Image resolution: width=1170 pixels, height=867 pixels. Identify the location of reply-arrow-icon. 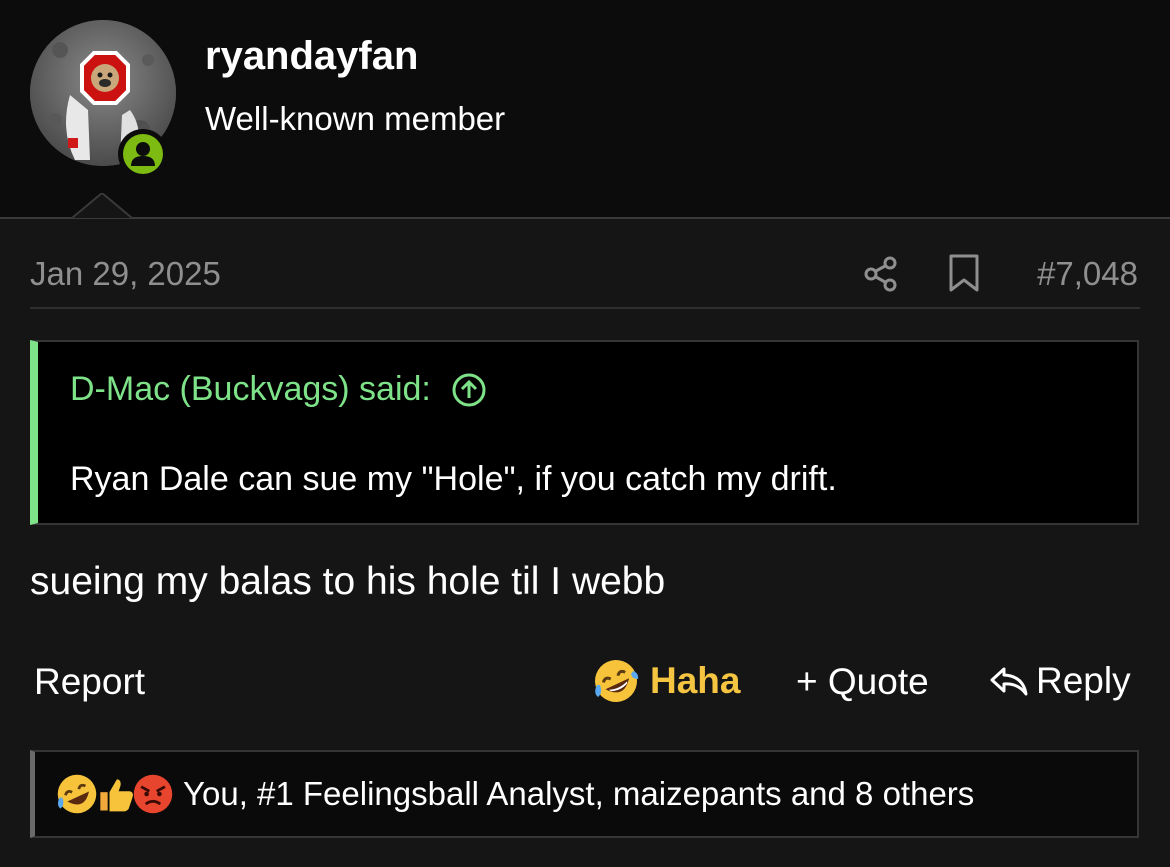
(1009, 681).